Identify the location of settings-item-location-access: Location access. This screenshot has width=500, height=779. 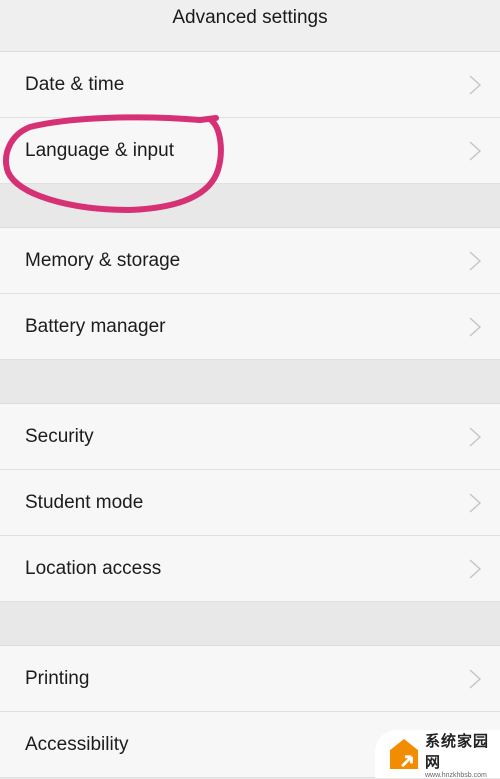
(250, 569).